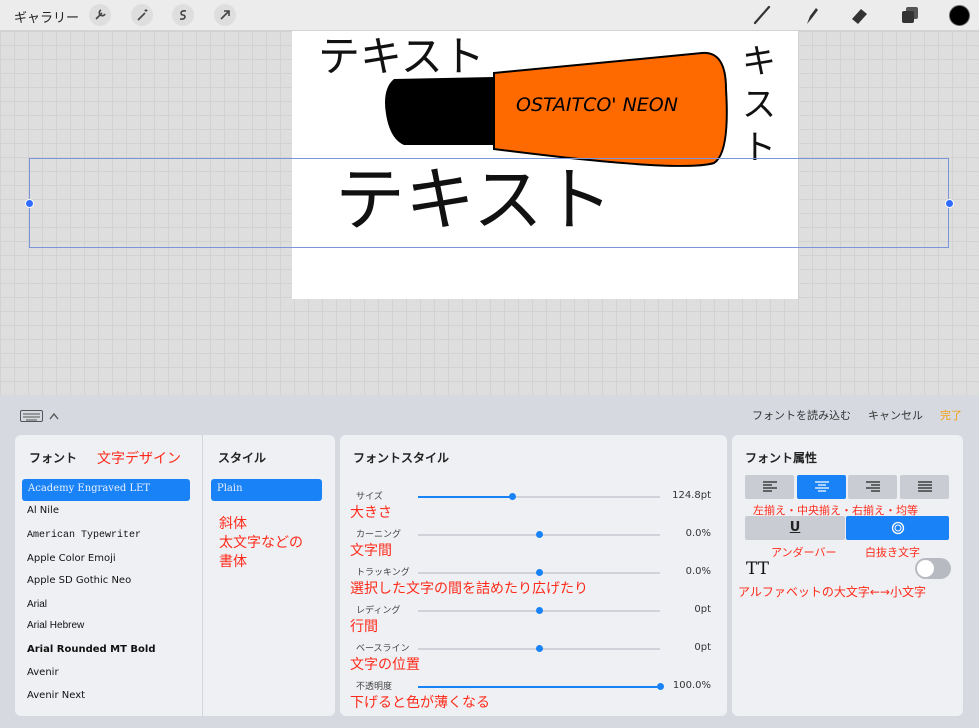  I want to click on slider-annotation: 行間, so click(364, 627).